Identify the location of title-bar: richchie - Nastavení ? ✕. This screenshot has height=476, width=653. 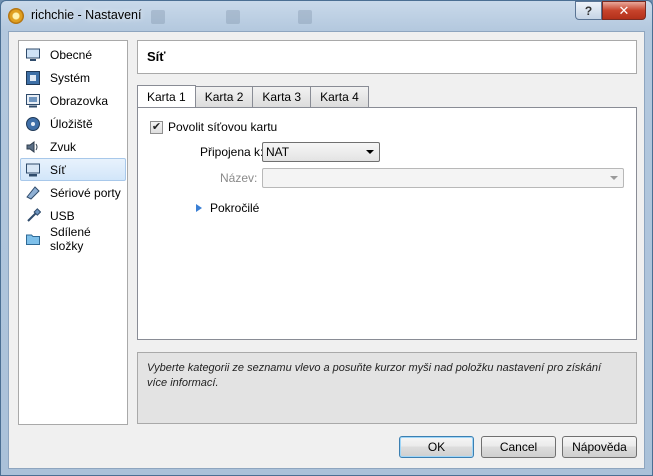
(326, 16).